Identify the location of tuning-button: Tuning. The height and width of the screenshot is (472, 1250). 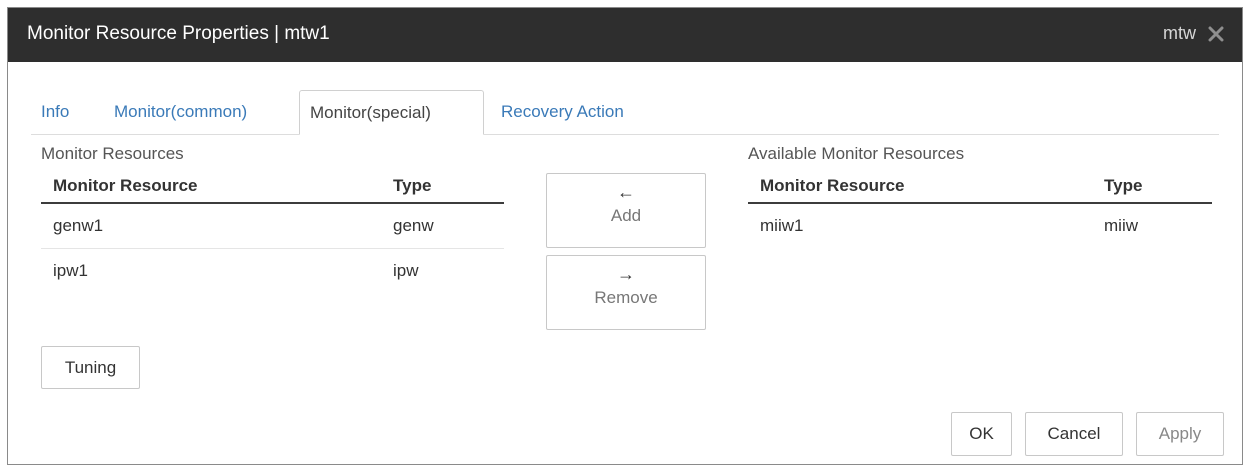
(90, 367).